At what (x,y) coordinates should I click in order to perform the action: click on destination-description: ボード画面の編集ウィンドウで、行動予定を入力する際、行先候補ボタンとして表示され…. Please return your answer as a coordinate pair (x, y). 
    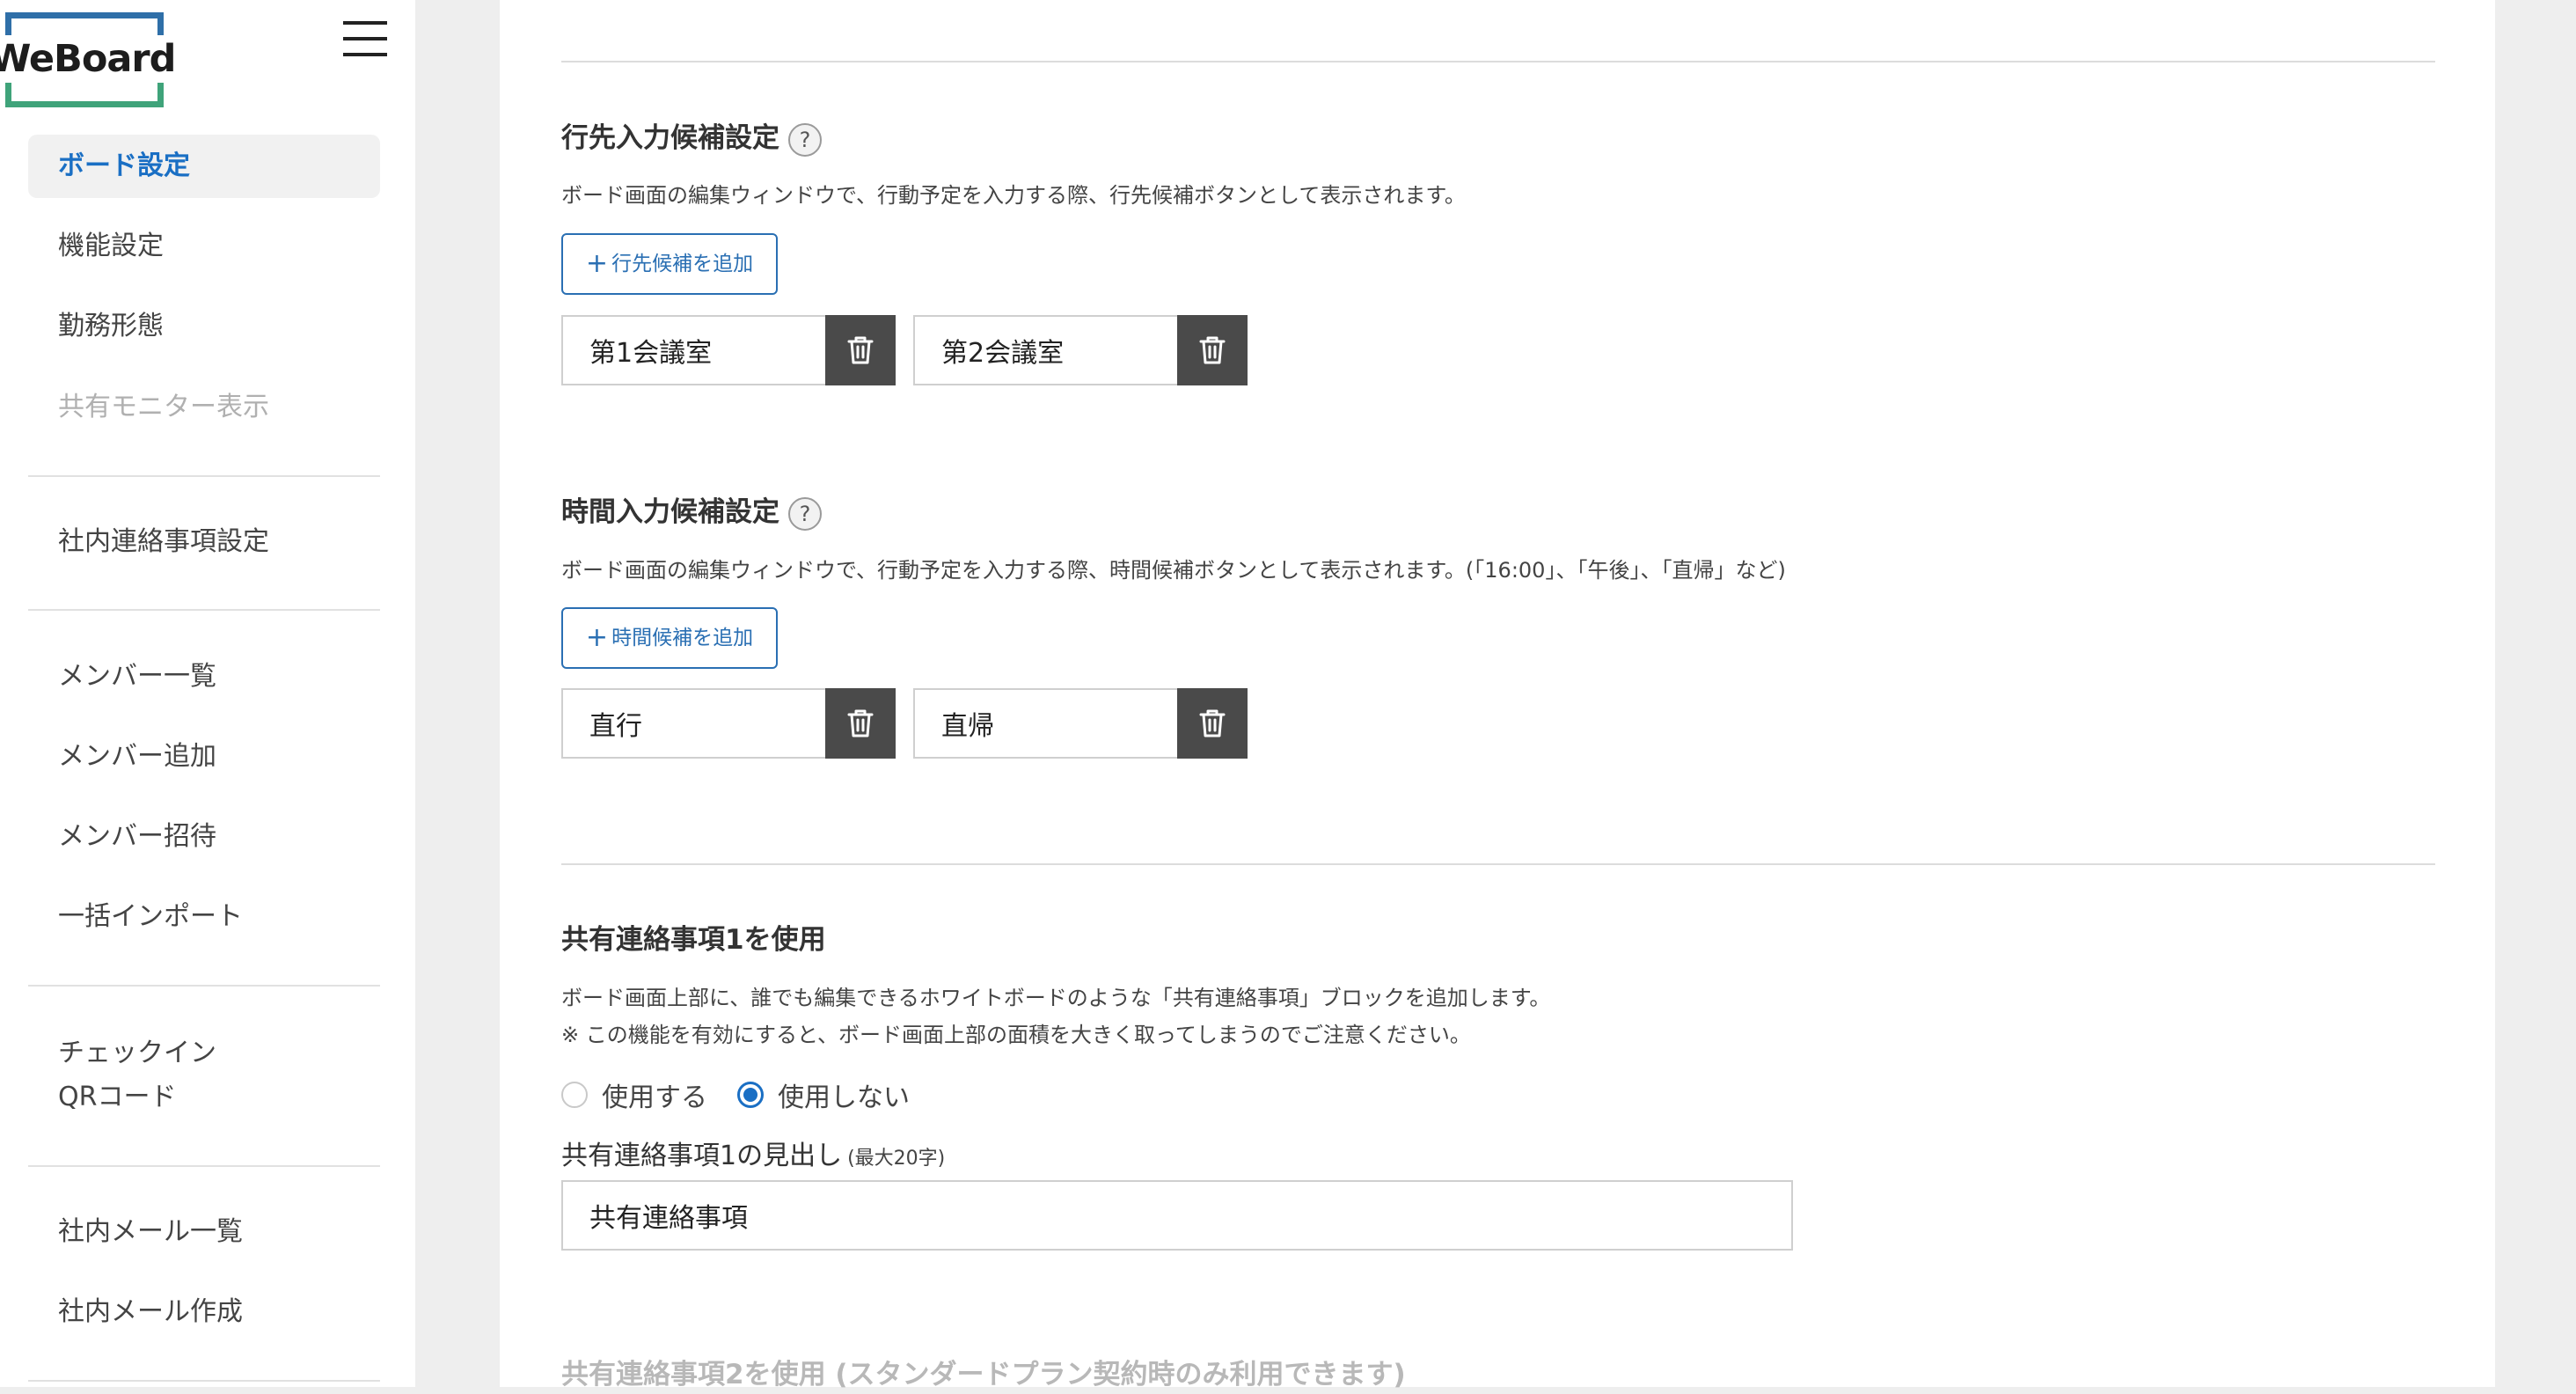
    Looking at the image, I should click on (1013, 195).